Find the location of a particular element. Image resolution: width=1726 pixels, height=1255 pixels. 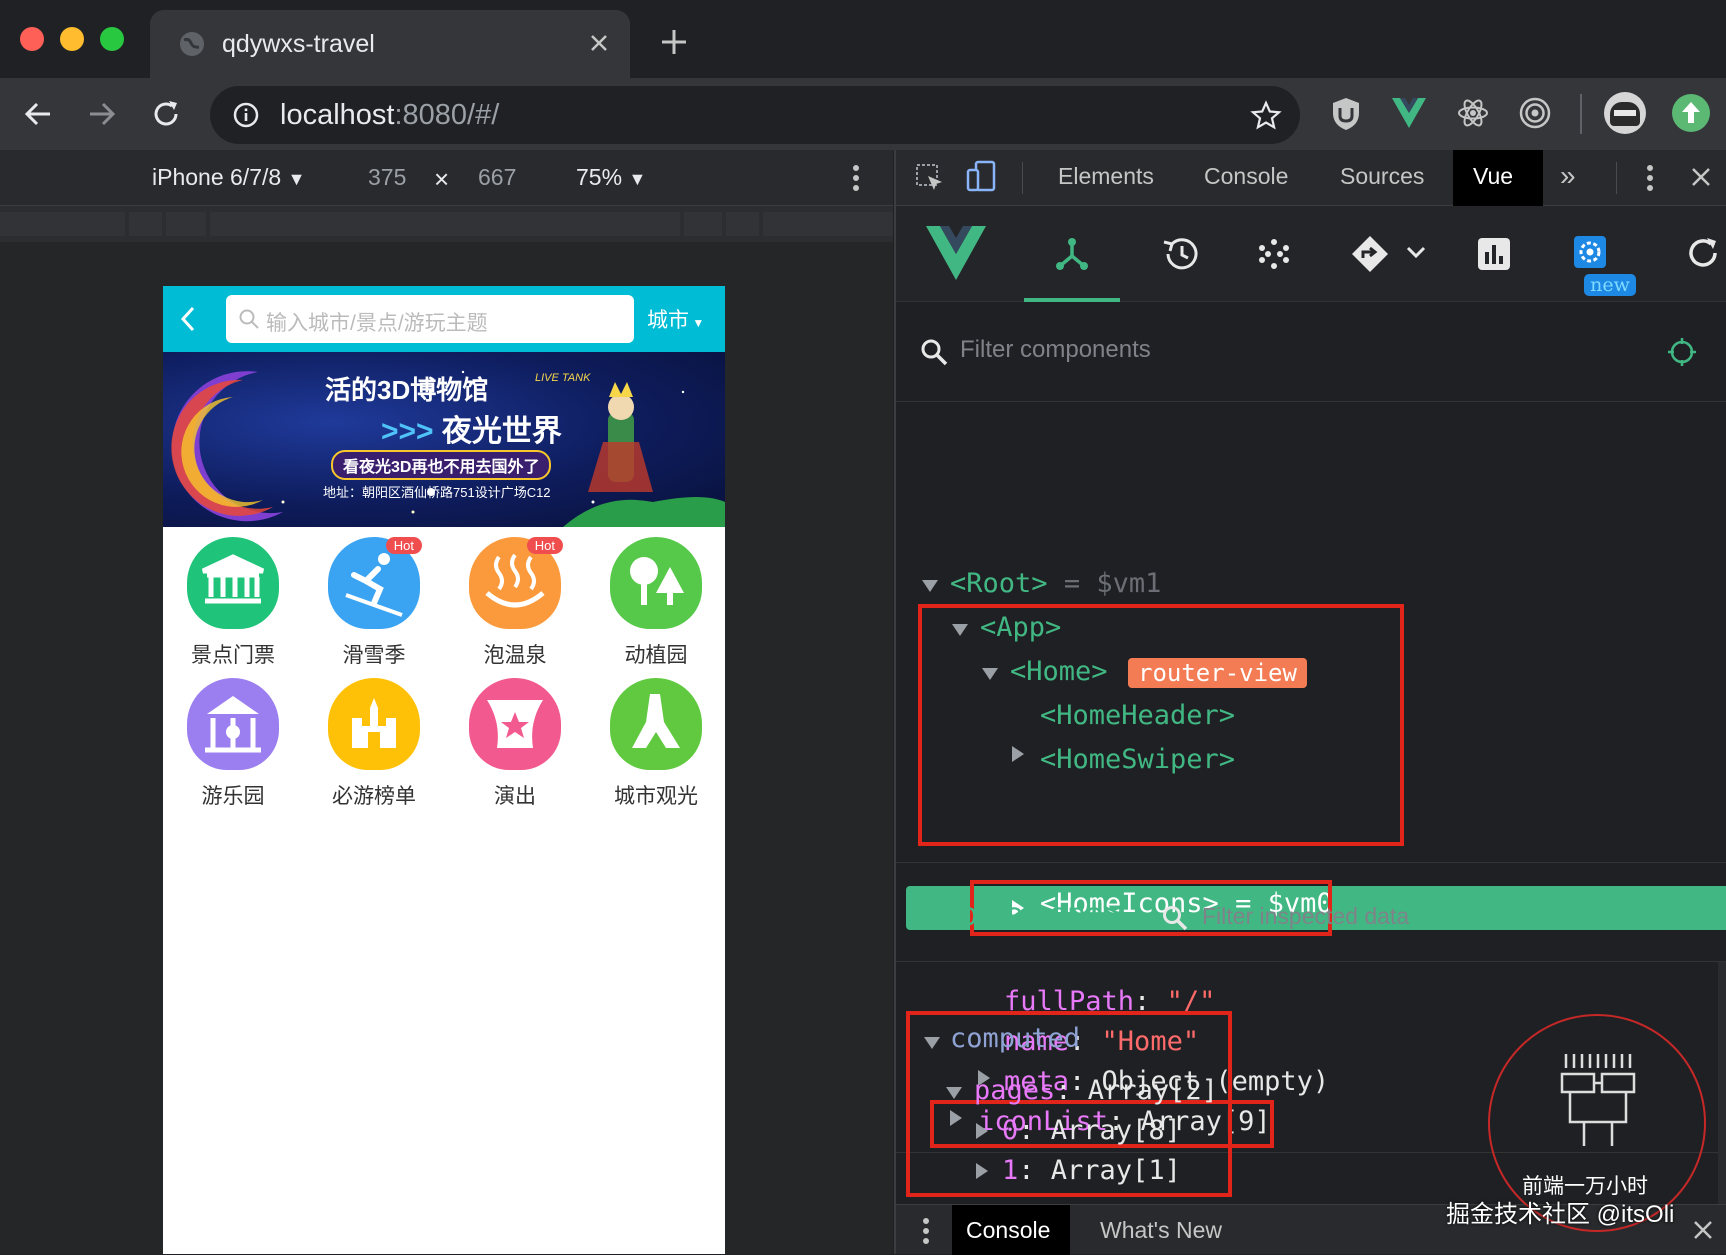

city-selector: 城市 ▼ is located at coordinates (675, 319).